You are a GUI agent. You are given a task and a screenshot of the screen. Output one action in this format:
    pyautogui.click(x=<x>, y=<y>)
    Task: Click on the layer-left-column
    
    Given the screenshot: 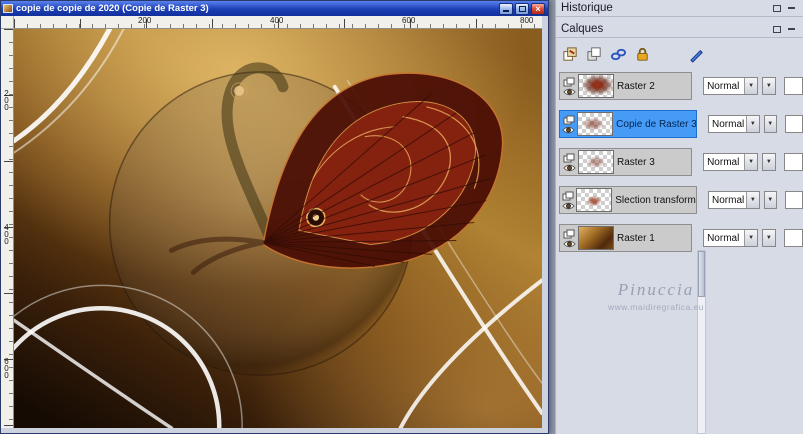 What is the action you would take?
    pyautogui.click(x=569, y=86)
    